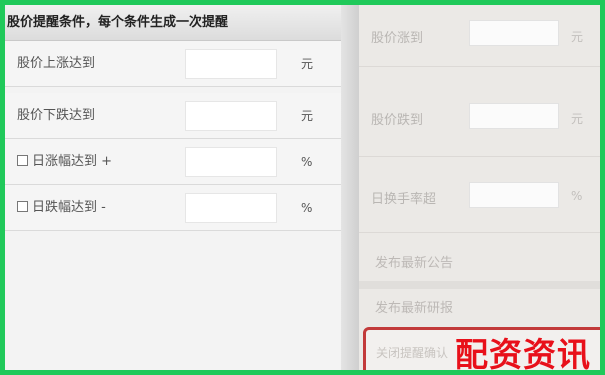 Image resolution: width=605 pixels, height=375 pixels. What do you see at coordinates (22, 160) in the screenshot?
I see `daily-gain-checkbox` at bounding box center [22, 160].